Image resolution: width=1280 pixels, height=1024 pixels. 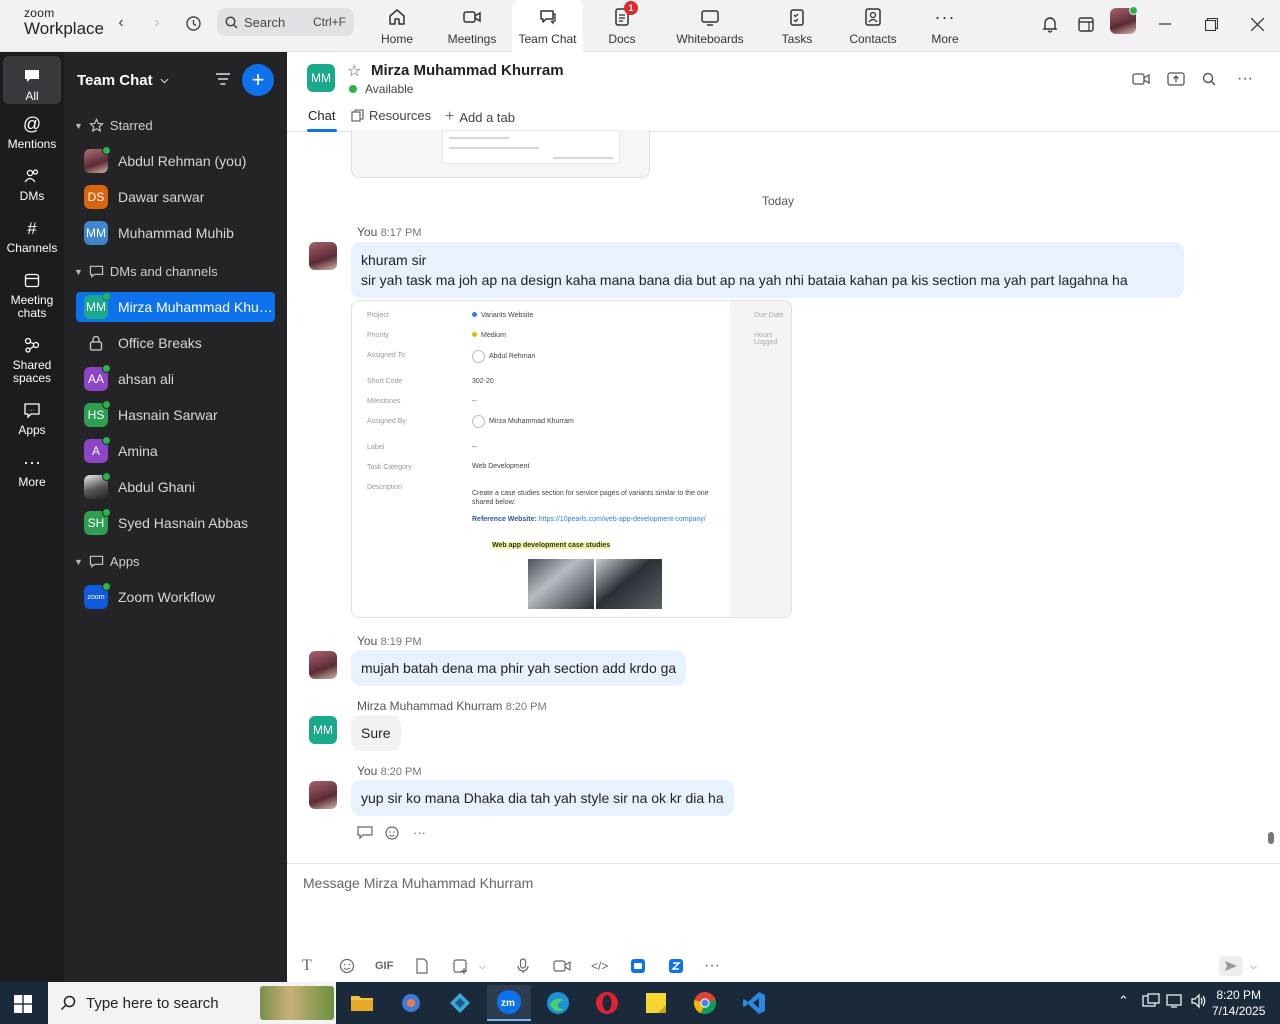 What do you see at coordinates (1086, 24) in the screenshot?
I see `calendar-panel-icon` at bounding box center [1086, 24].